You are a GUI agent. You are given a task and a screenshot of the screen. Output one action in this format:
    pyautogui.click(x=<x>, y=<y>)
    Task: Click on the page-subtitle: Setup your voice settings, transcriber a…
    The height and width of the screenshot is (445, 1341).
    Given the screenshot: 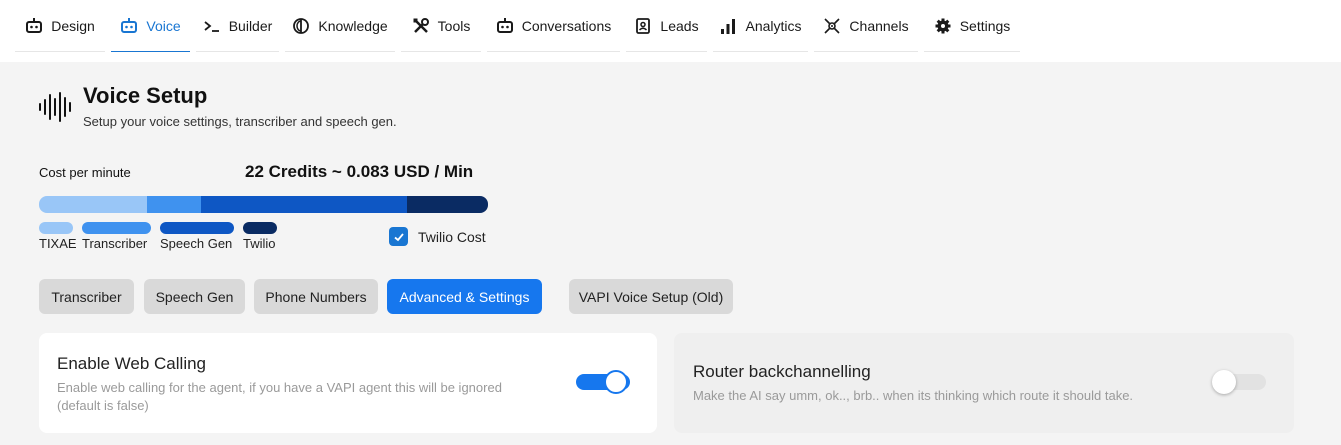 What is the action you would take?
    pyautogui.click(x=240, y=121)
    